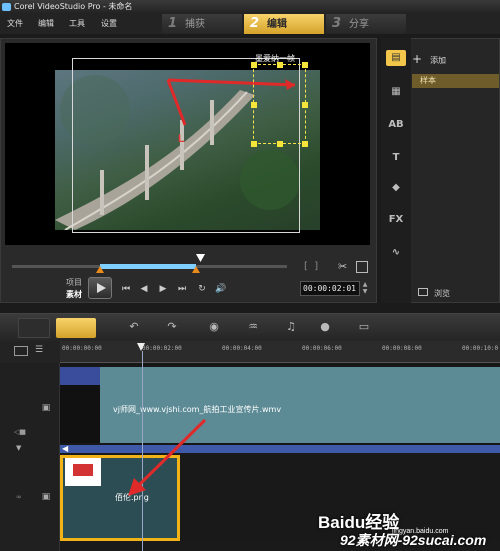 This screenshot has height=551, width=500. I want to click on browse-label: 浏览, so click(442, 293).